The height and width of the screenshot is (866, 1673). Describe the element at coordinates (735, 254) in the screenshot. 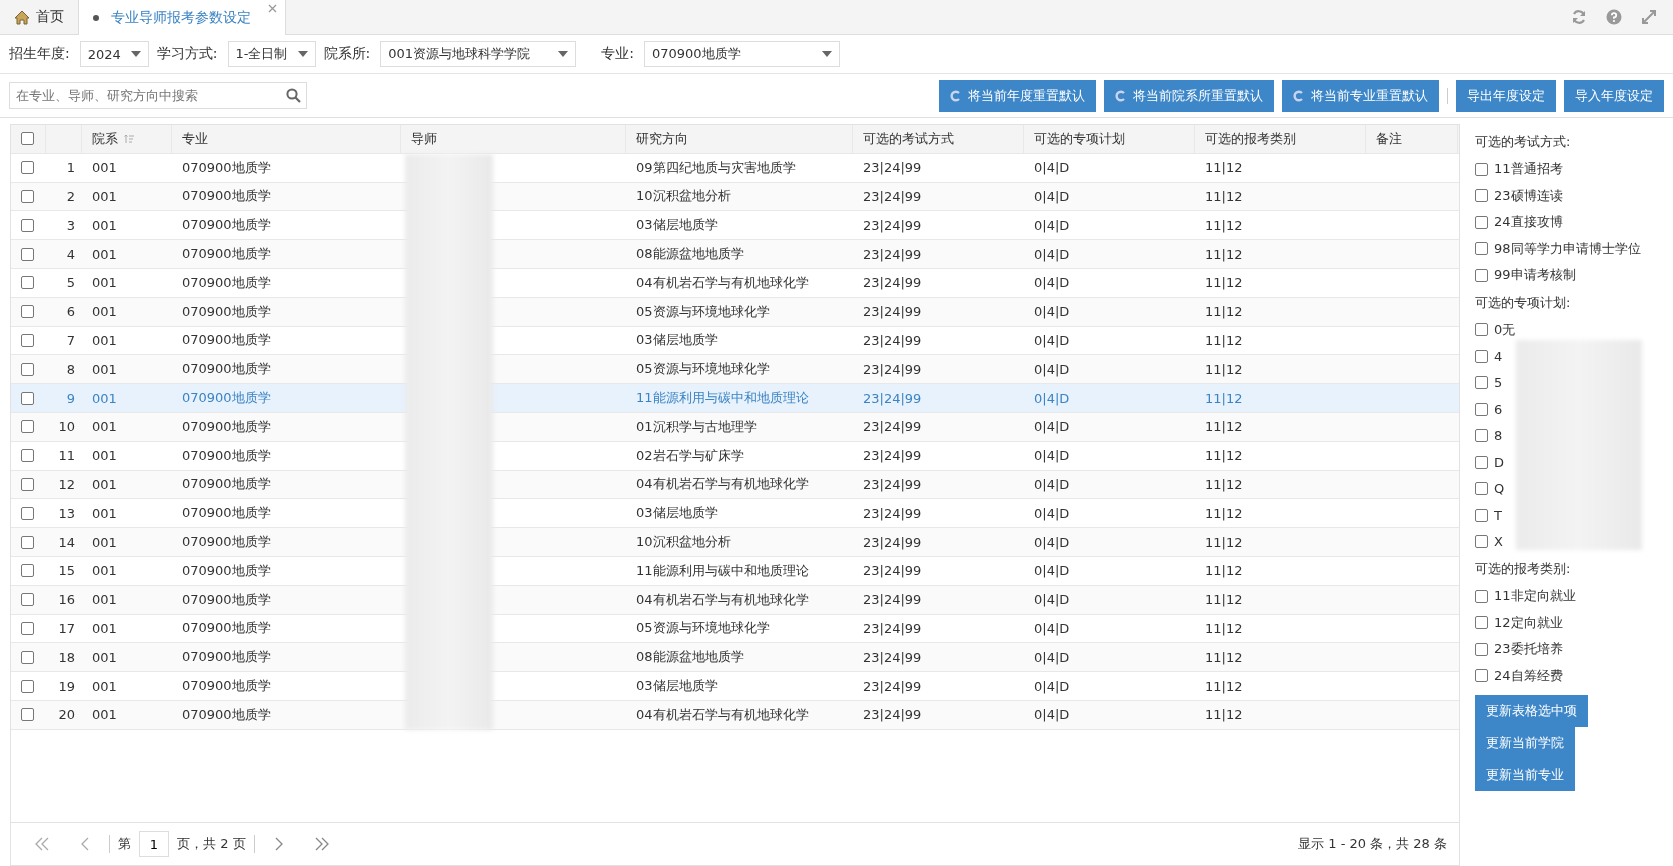

I see `table-row: 4 001 070900地质学 08能源盆地地质学 23|24|99 0|4|D 11|12` at that location.